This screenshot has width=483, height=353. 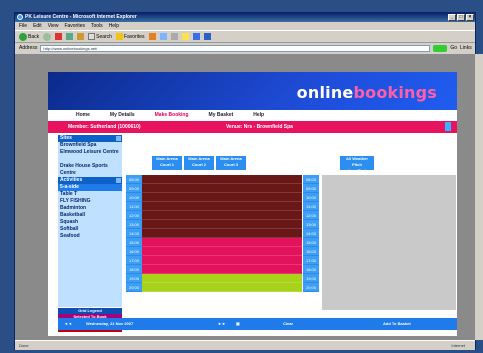 What do you see at coordinates (130, 36) in the screenshot?
I see `favorites-button: Favorites` at bounding box center [130, 36].